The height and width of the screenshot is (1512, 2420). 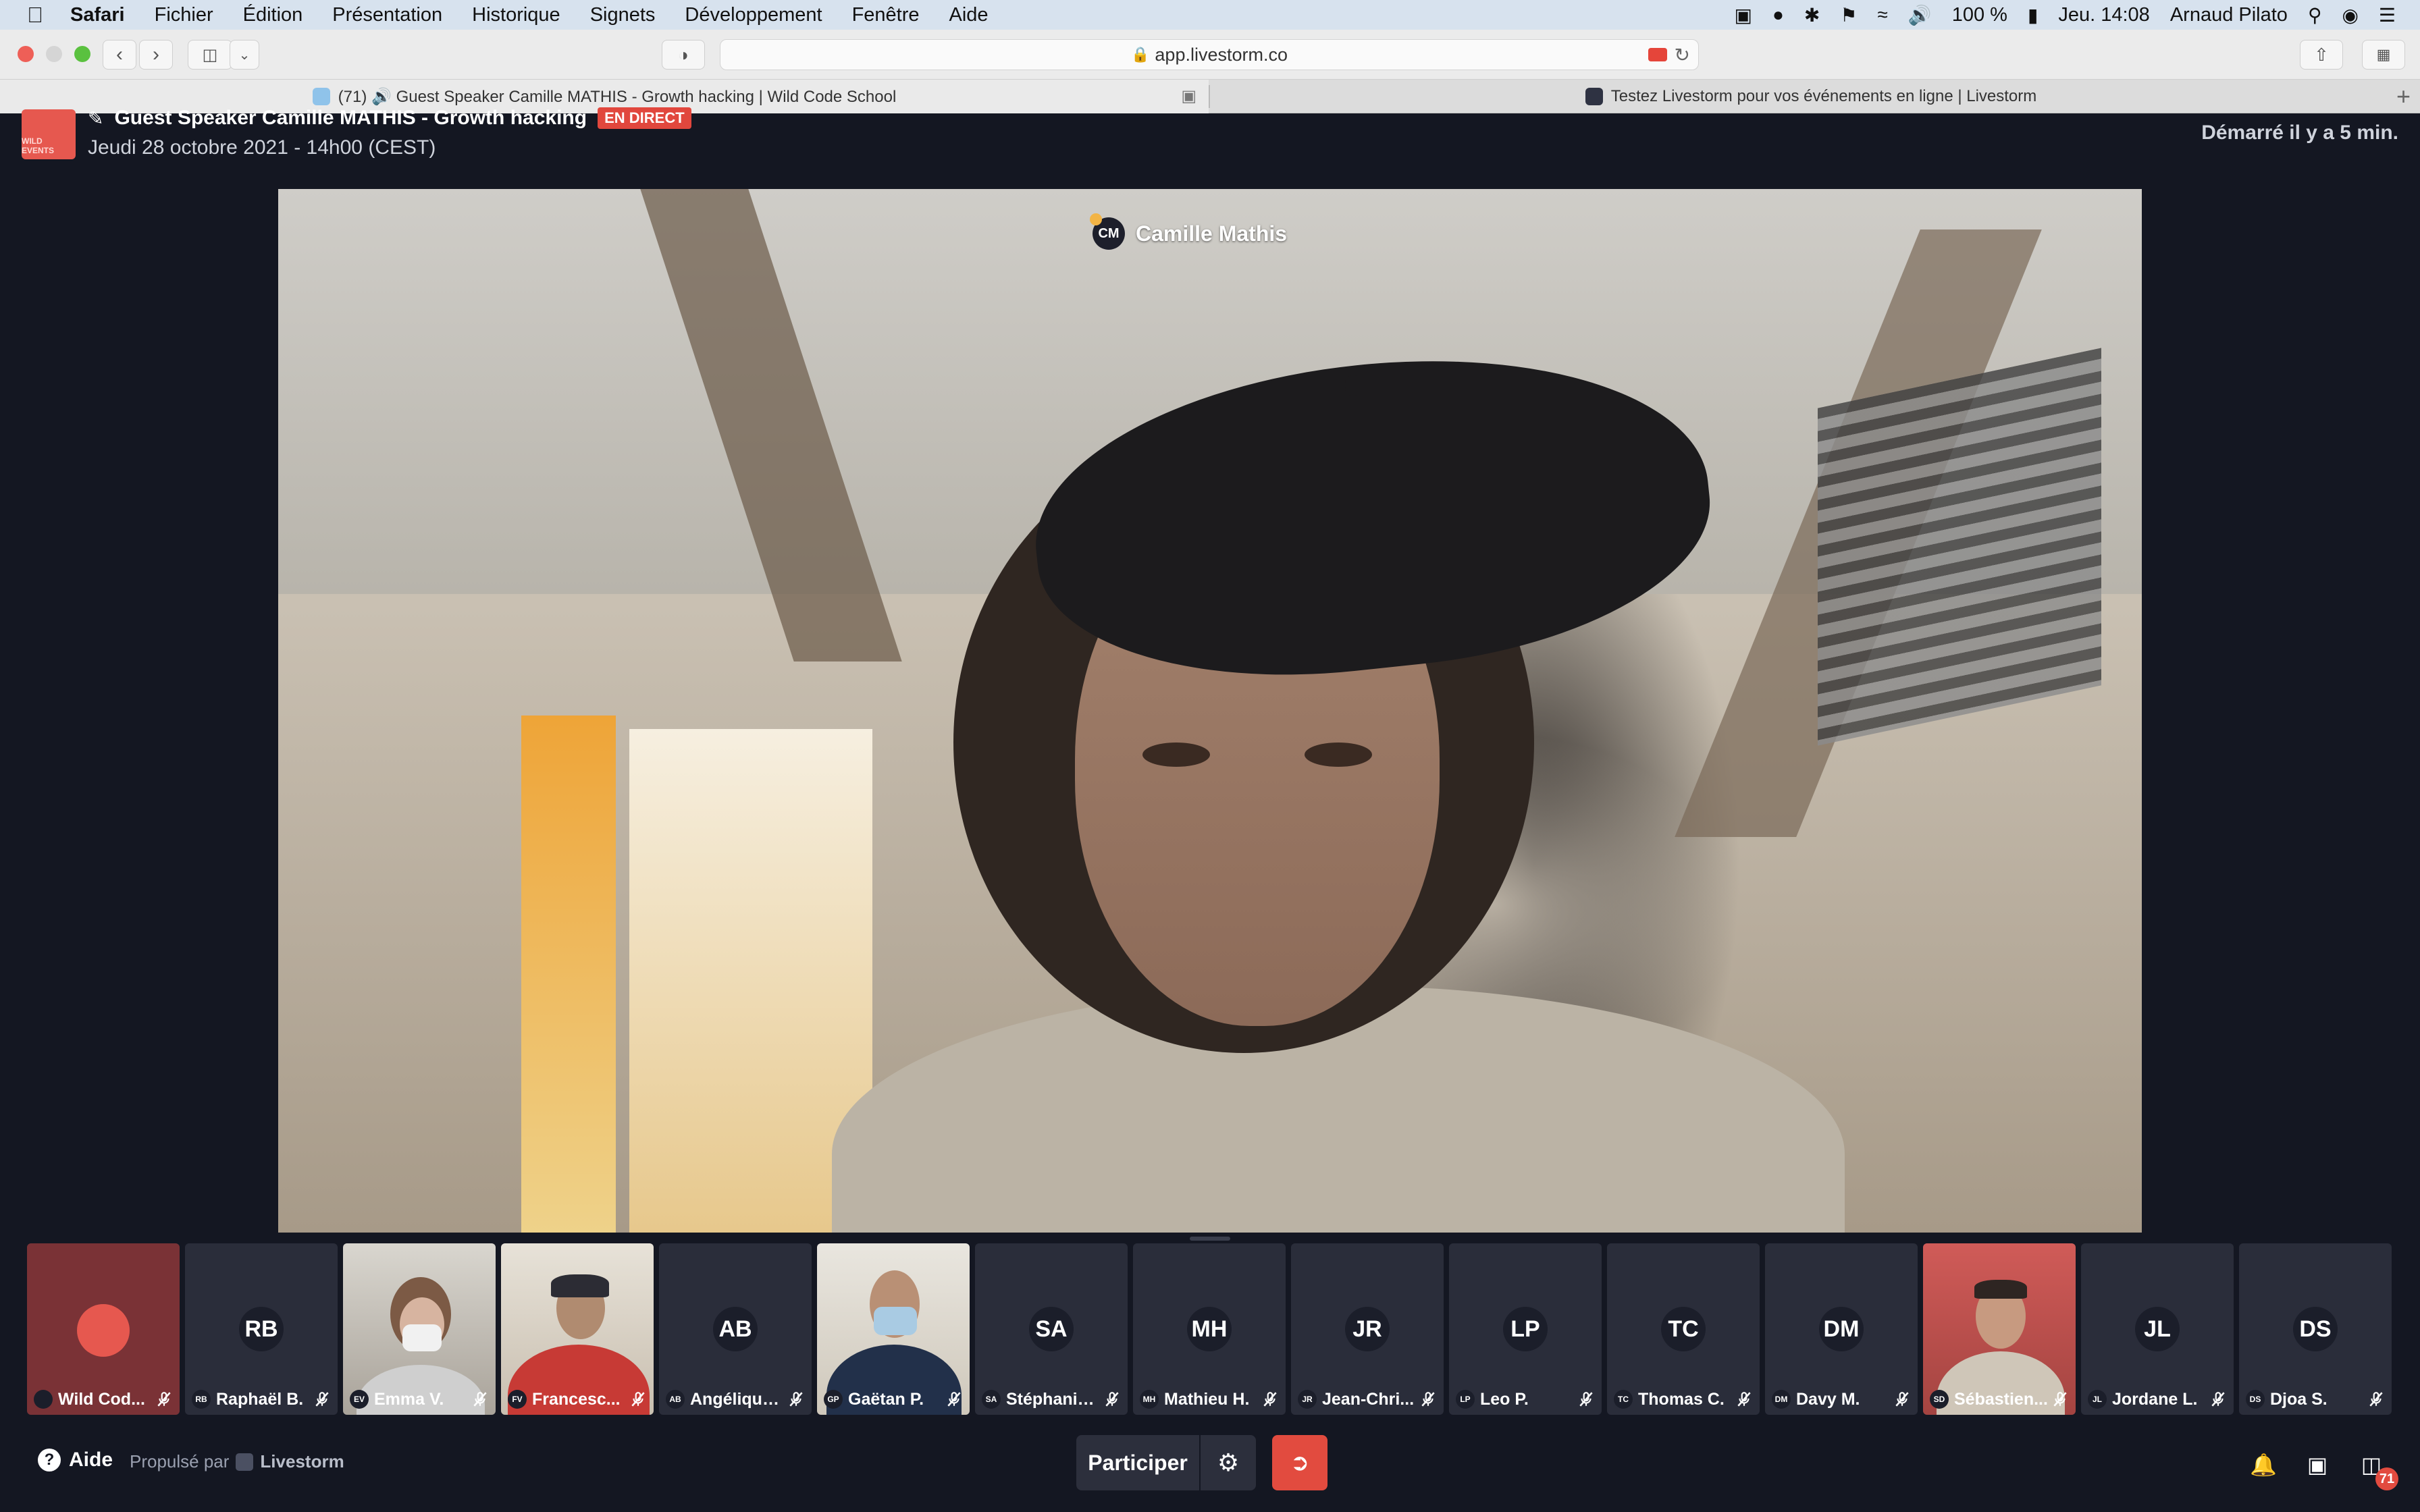 What do you see at coordinates (1307, 1399) in the screenshot?
I see `participant-mini-avatar: JR` at bounding box center [1307, 1399].